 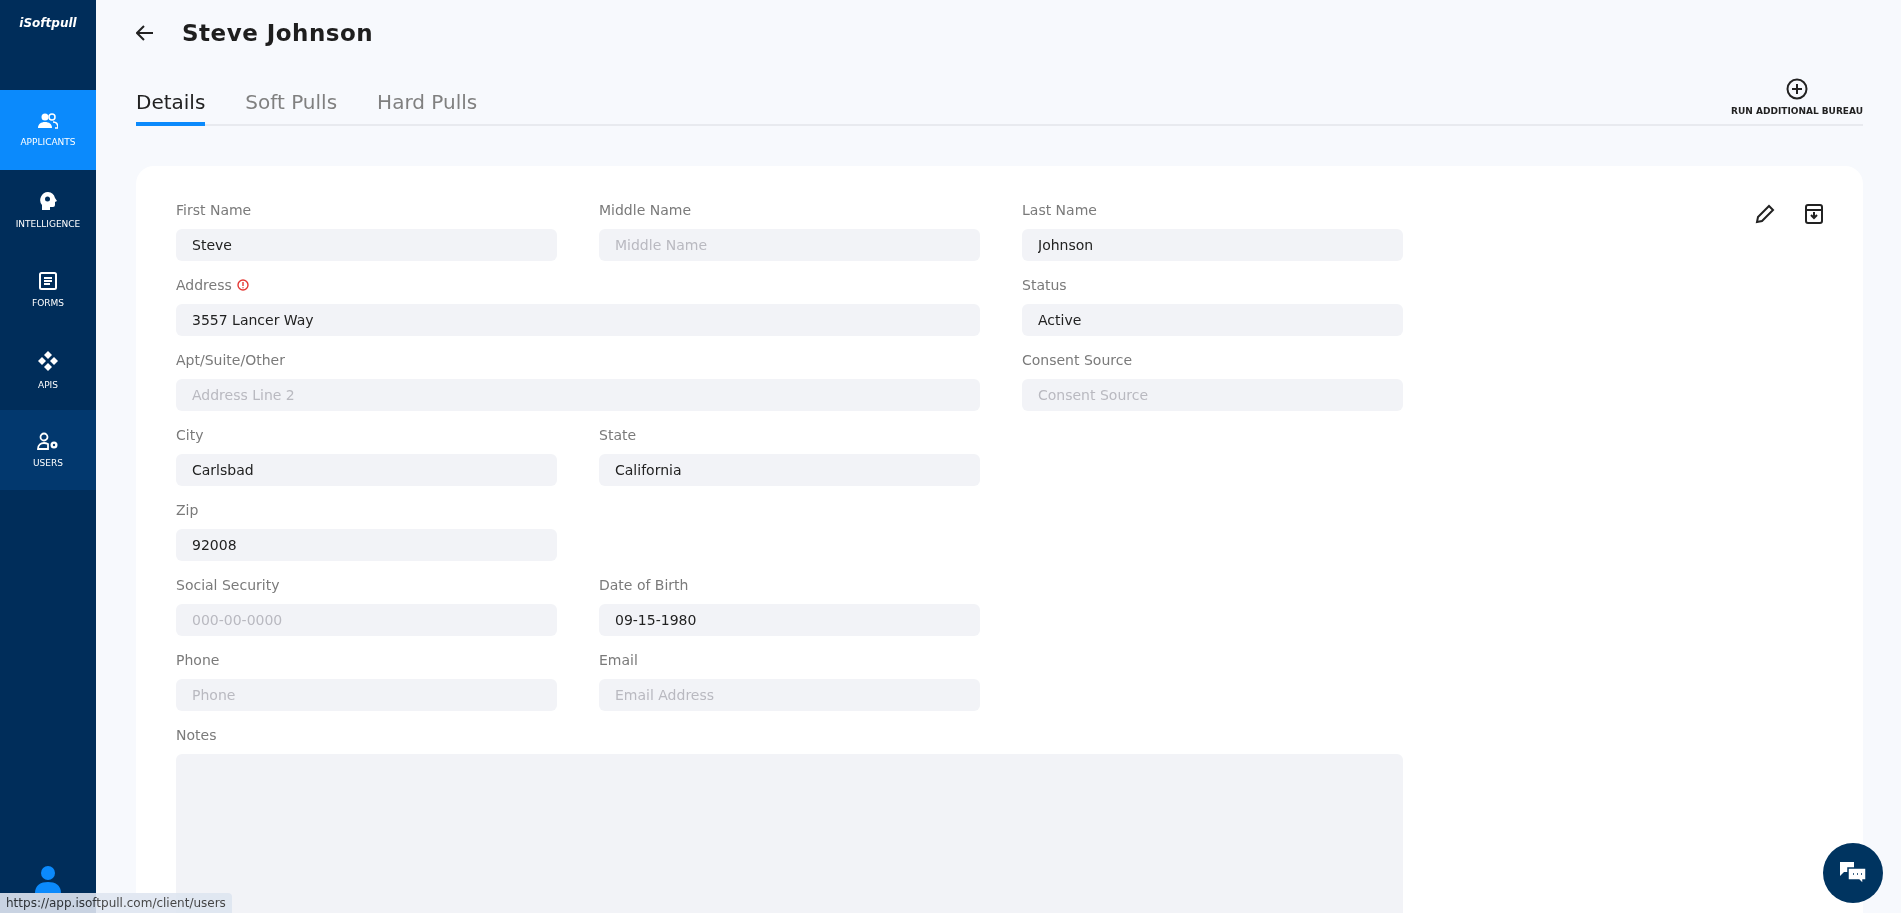 I want to click on tab: Details, so click(x=171, y=108).